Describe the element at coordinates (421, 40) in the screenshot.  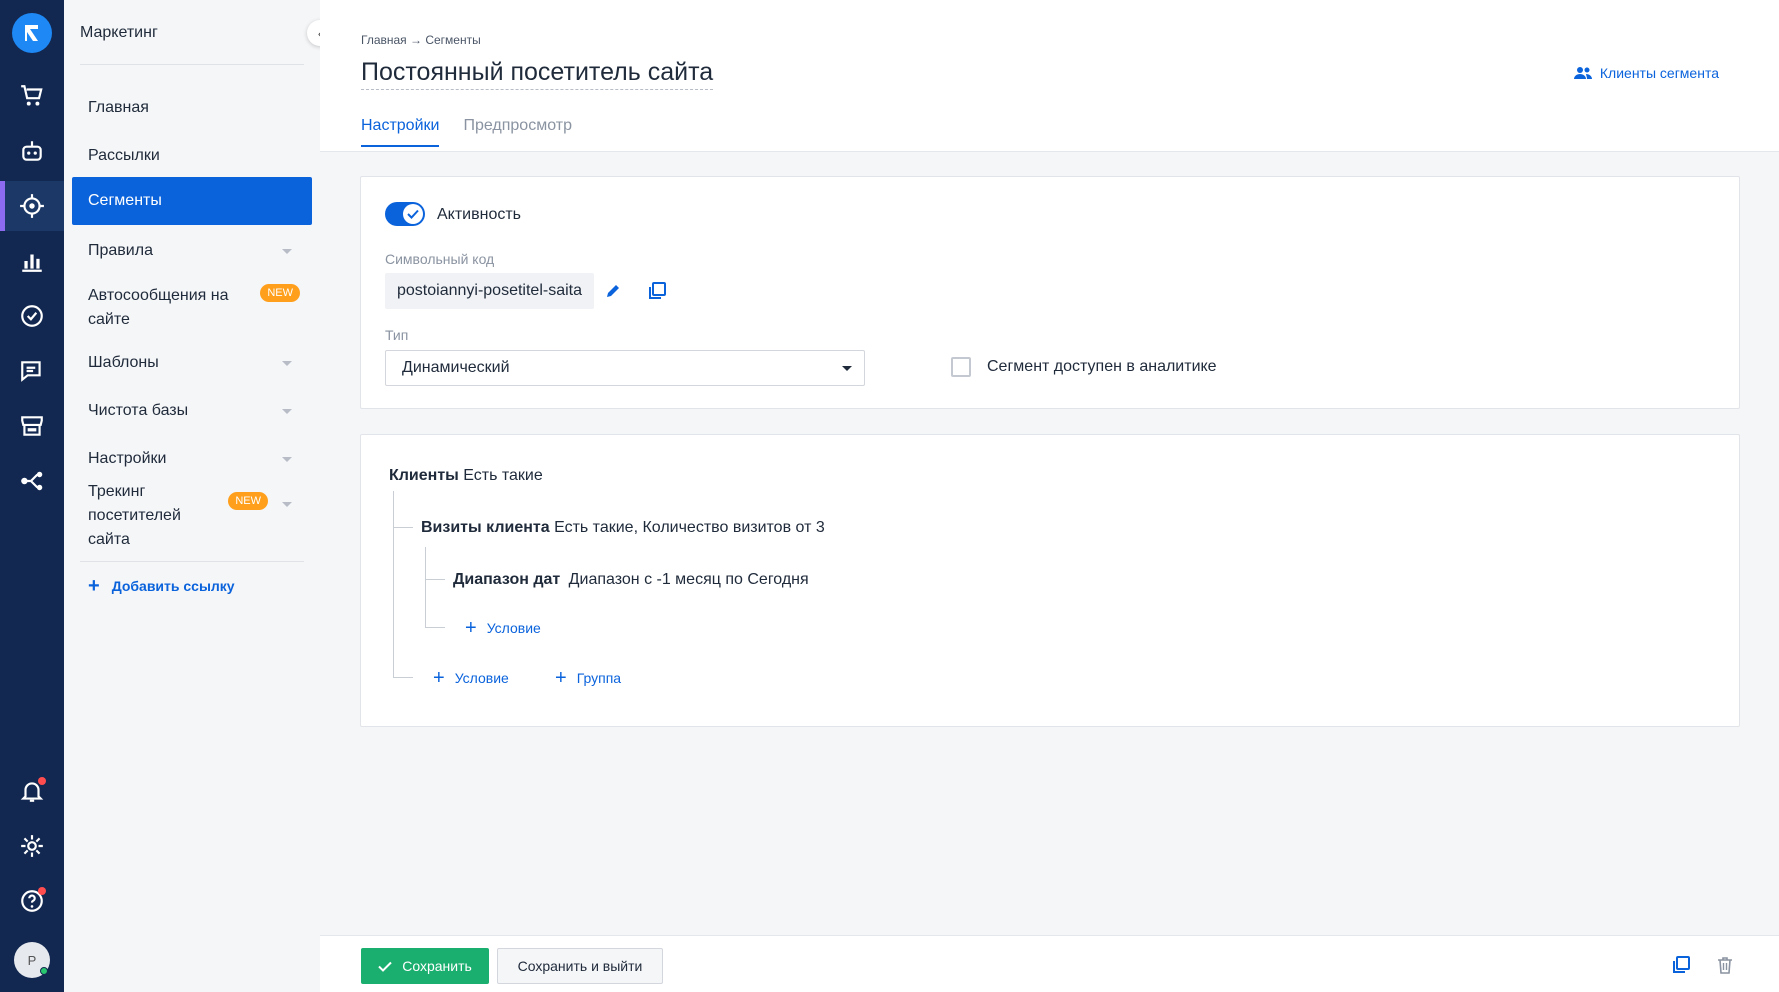
I see `breadcrumb: Главная → Сегменты` at that location.